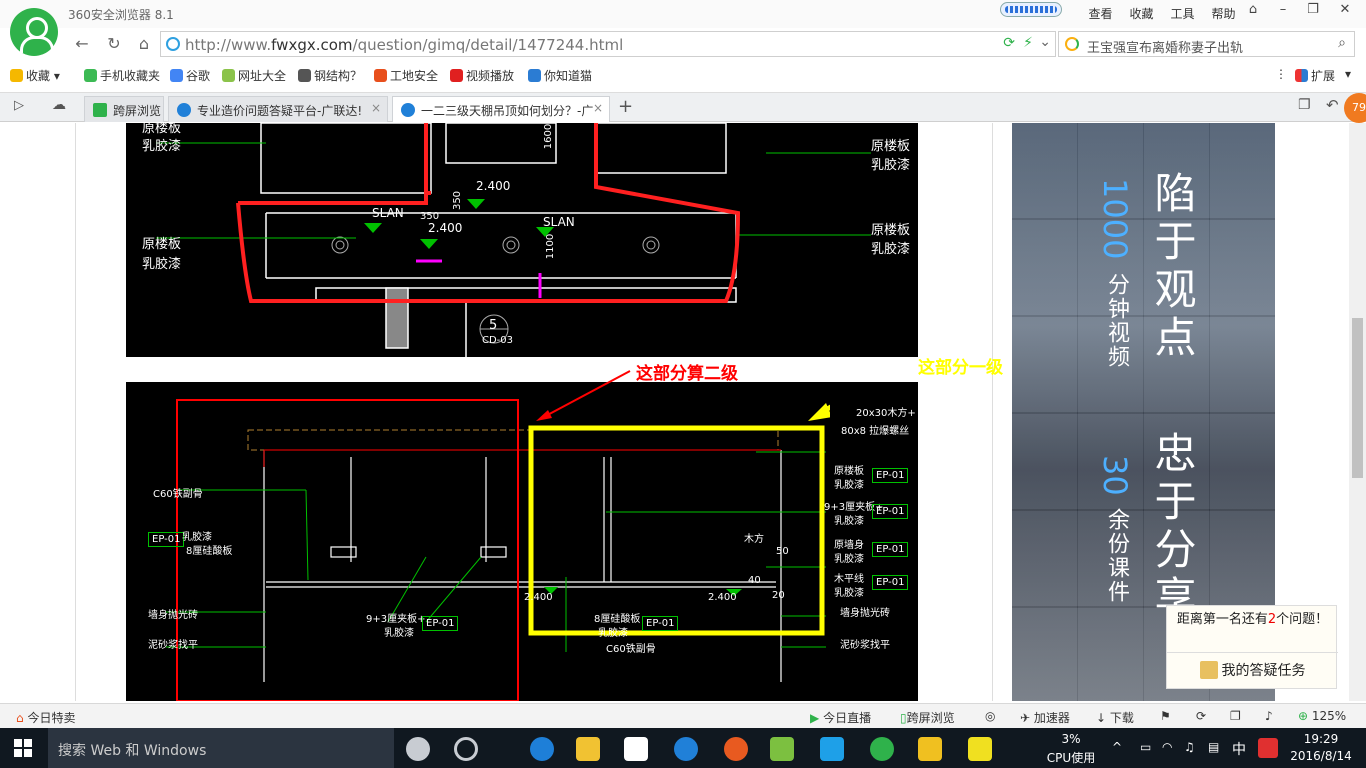 The height and width of the screenshot is (768, 1366). Describe the element at coordinates (82, 44) in the screenshot. I see `back-icon: ←` at that location.